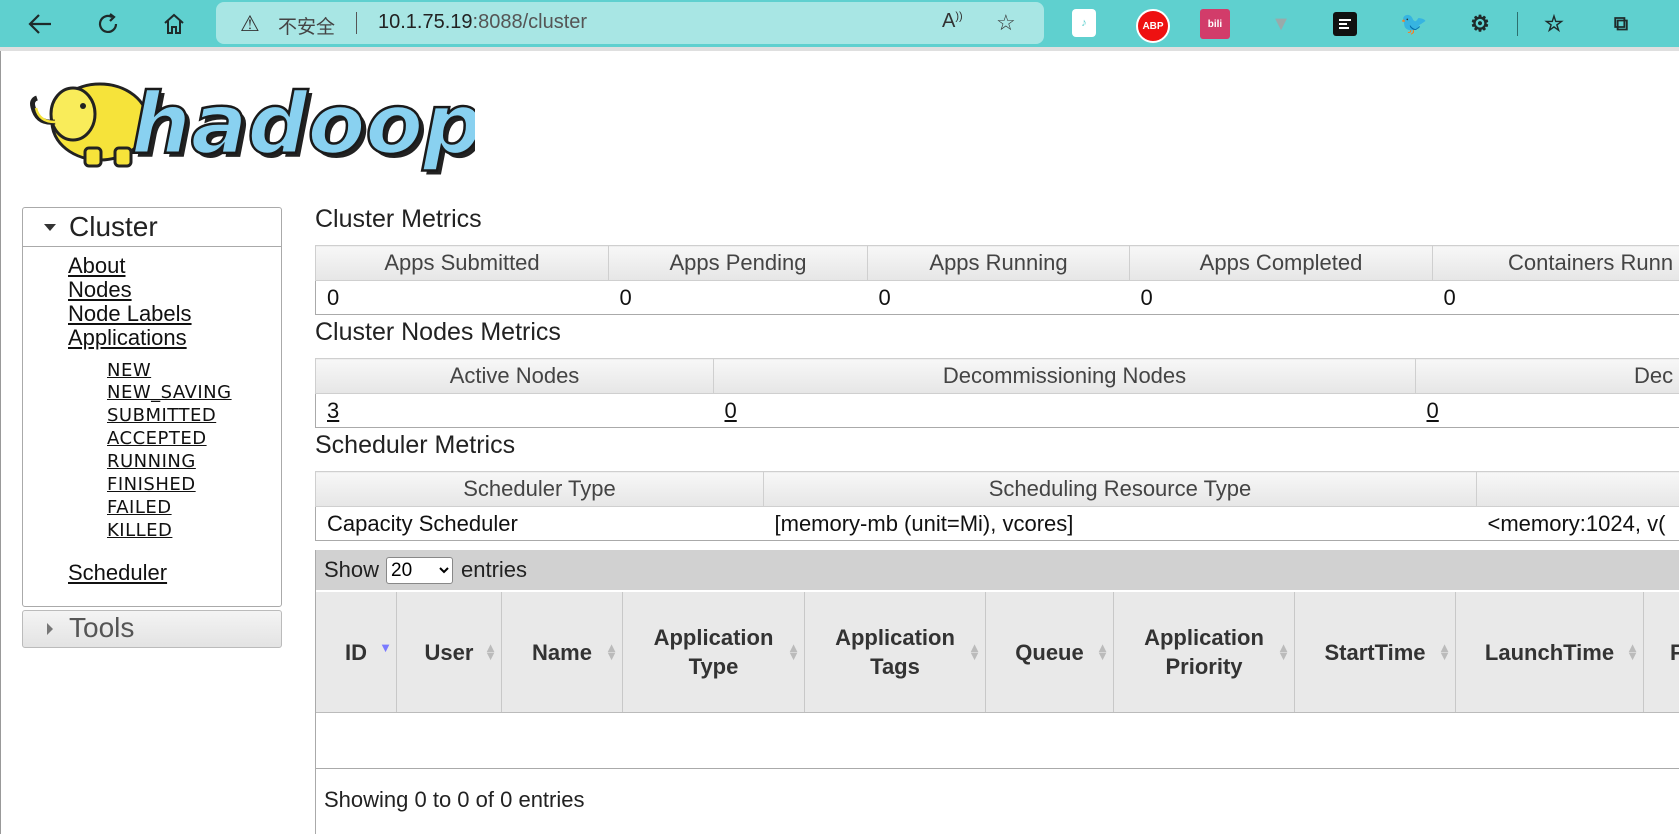 The height and width of the screenshot is (834, 1679). I want to click on back-icon, so click(40, 23).